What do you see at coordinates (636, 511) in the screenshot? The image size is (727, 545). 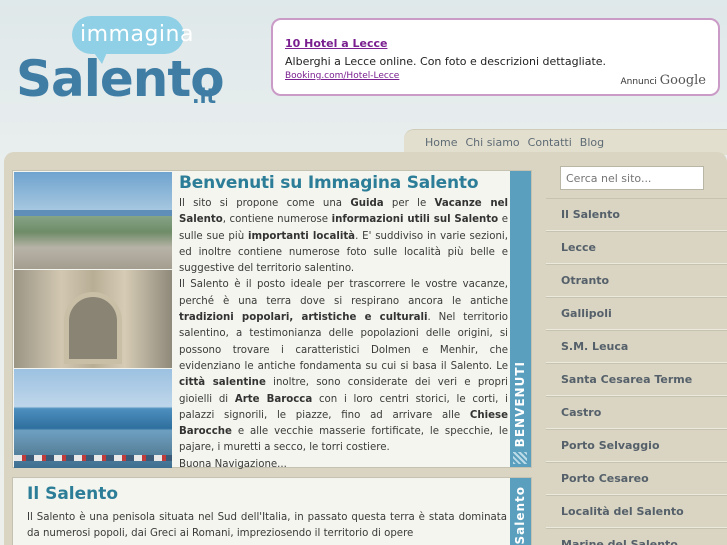 I see `sidebar-item-localita: Località del Salento` at bounding box center [636, 511].